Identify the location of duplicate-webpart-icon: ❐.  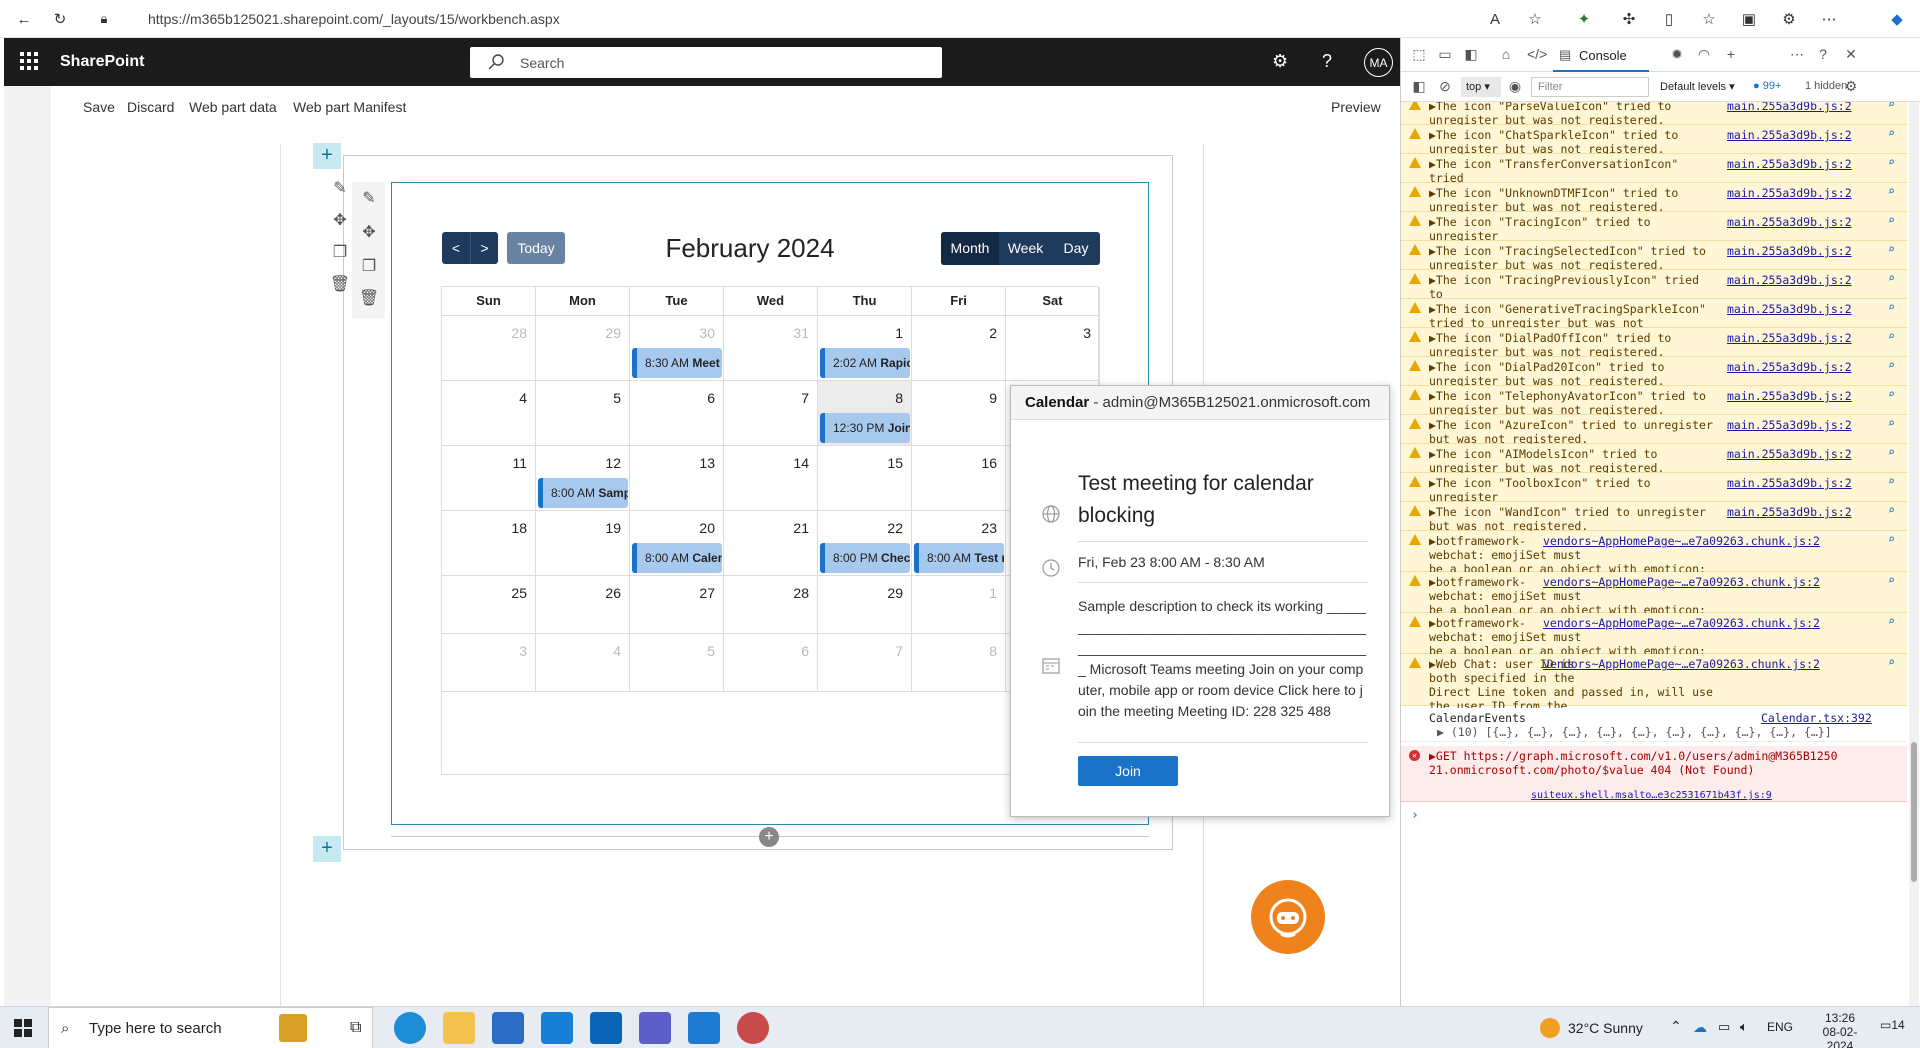
(369, 267).